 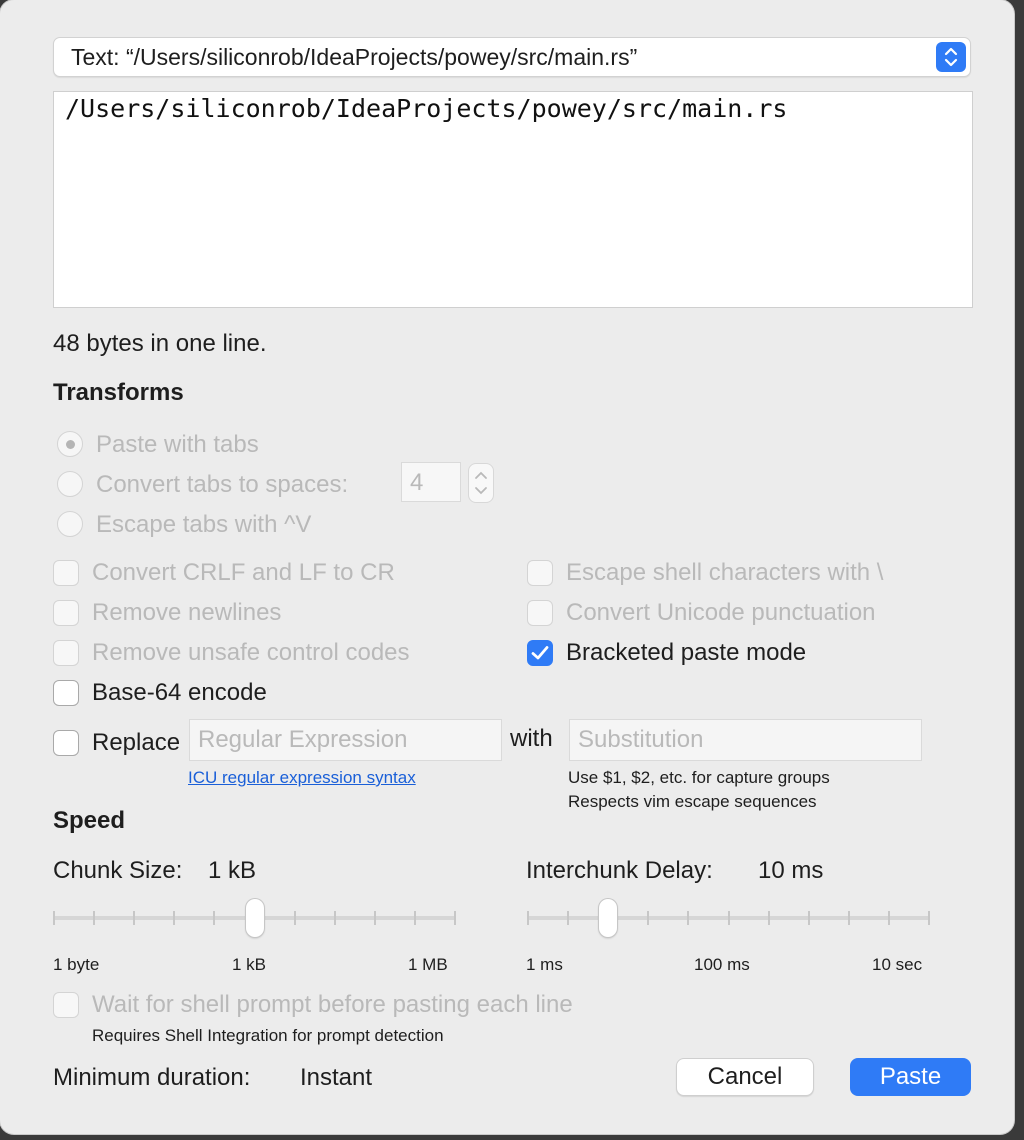 What do you see at coordinates (70, 484) in the screenshot?
I see `radio-convert-tabs-to-spaces` at bounding box center [70, 484].